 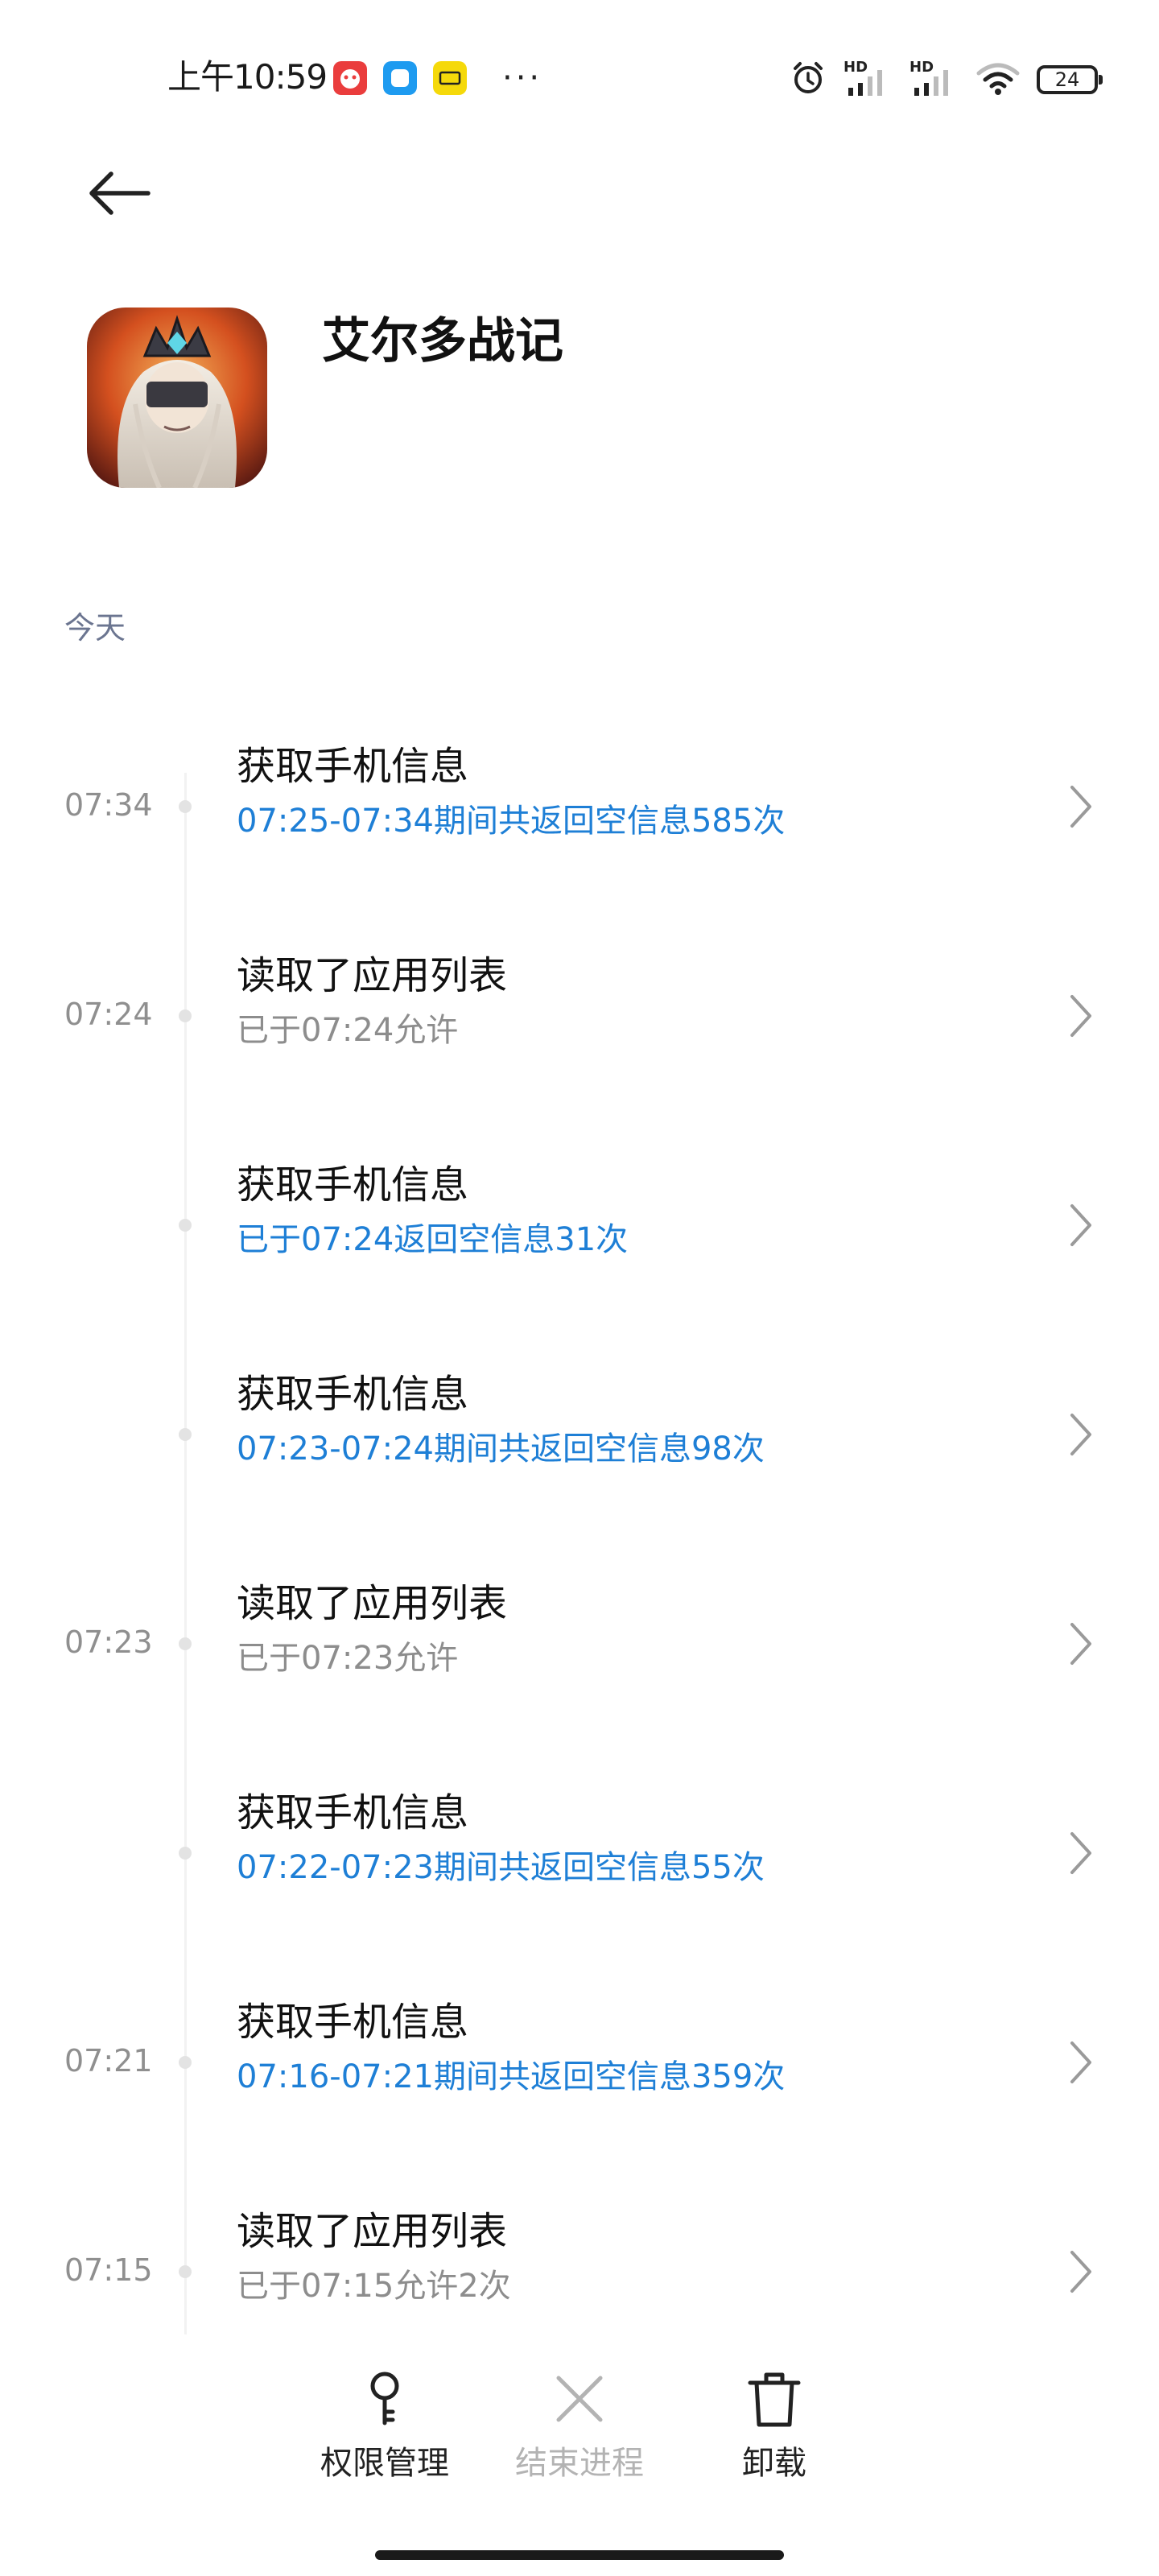 I want to click on timeline-detail: 已于07:24返回空信息31次, so click(x=433, y=1239).